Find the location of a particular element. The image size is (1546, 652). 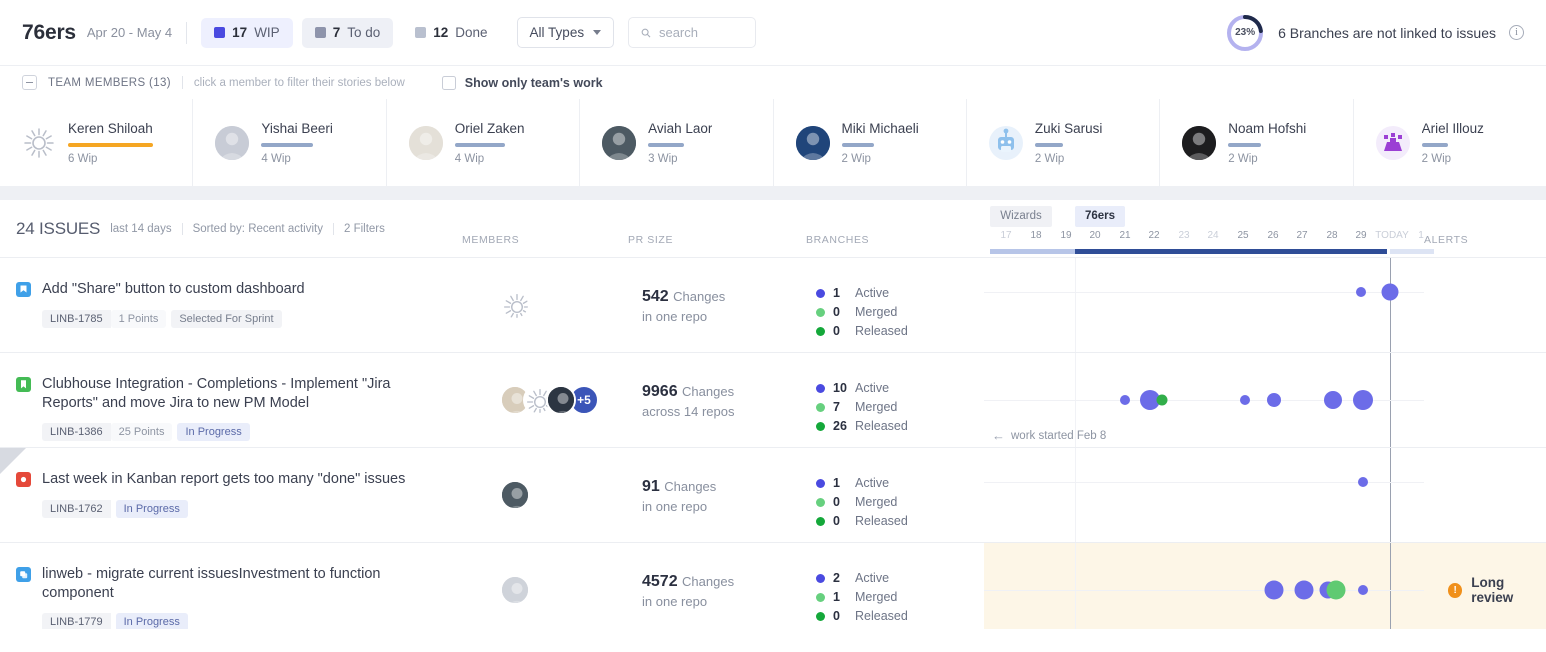

branch-count: 10 is located at coordinates (840, 388).